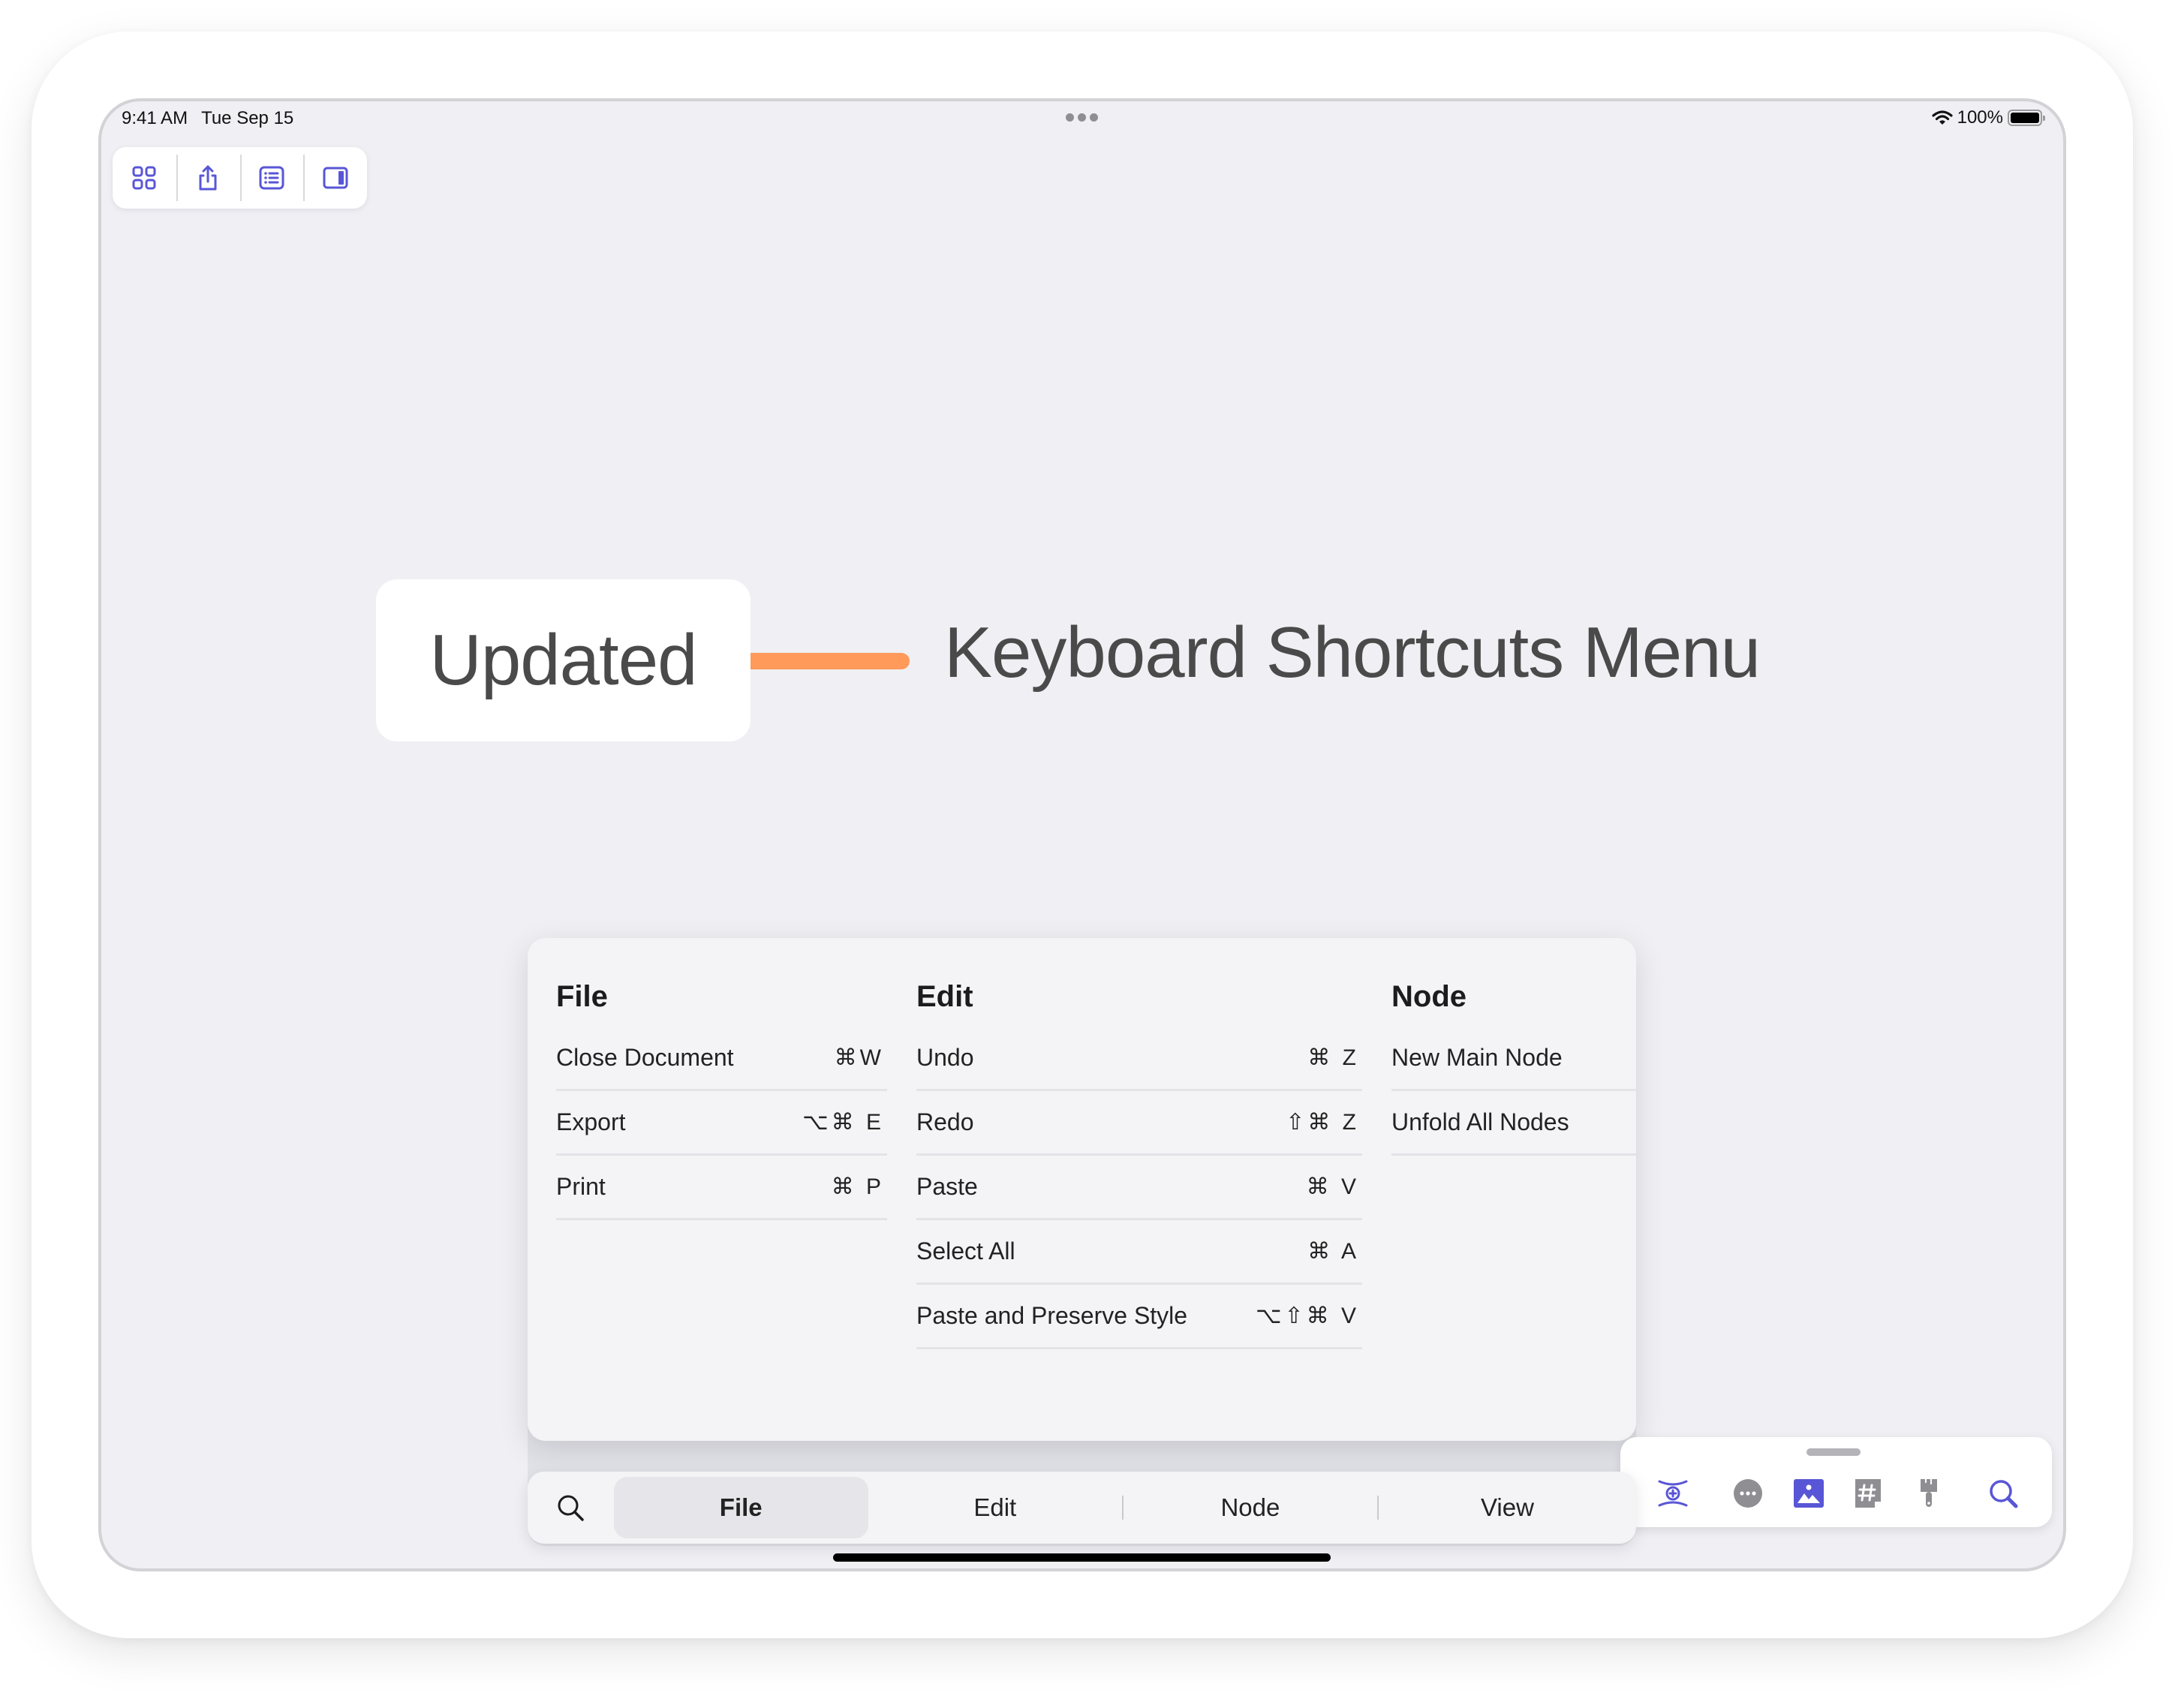  Describe the element at coordinates (645, 1058) in the screenshot. I see `shortcut-label: Close Document` at that location.